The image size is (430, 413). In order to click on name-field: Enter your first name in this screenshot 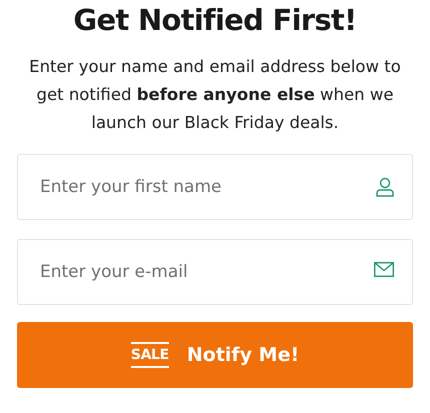, I will do `click(215, 187)`.